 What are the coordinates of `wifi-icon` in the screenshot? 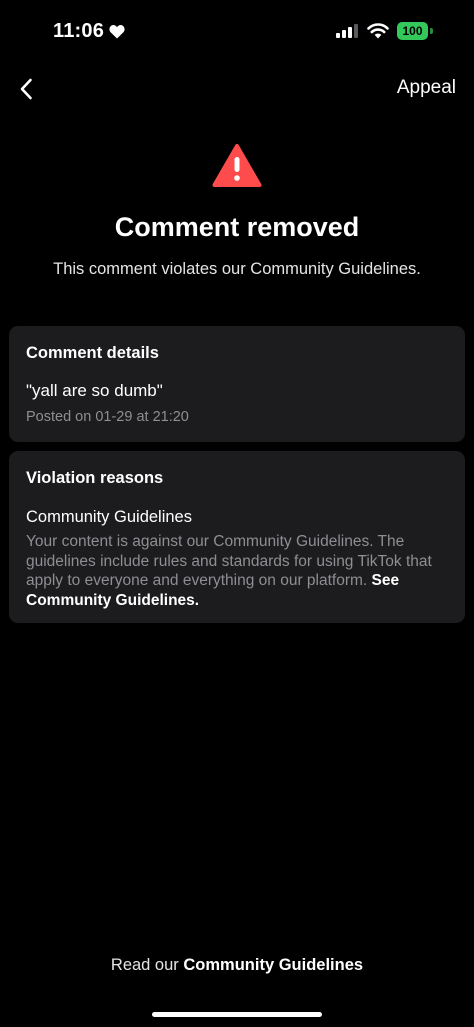 It's located at (378, 31).